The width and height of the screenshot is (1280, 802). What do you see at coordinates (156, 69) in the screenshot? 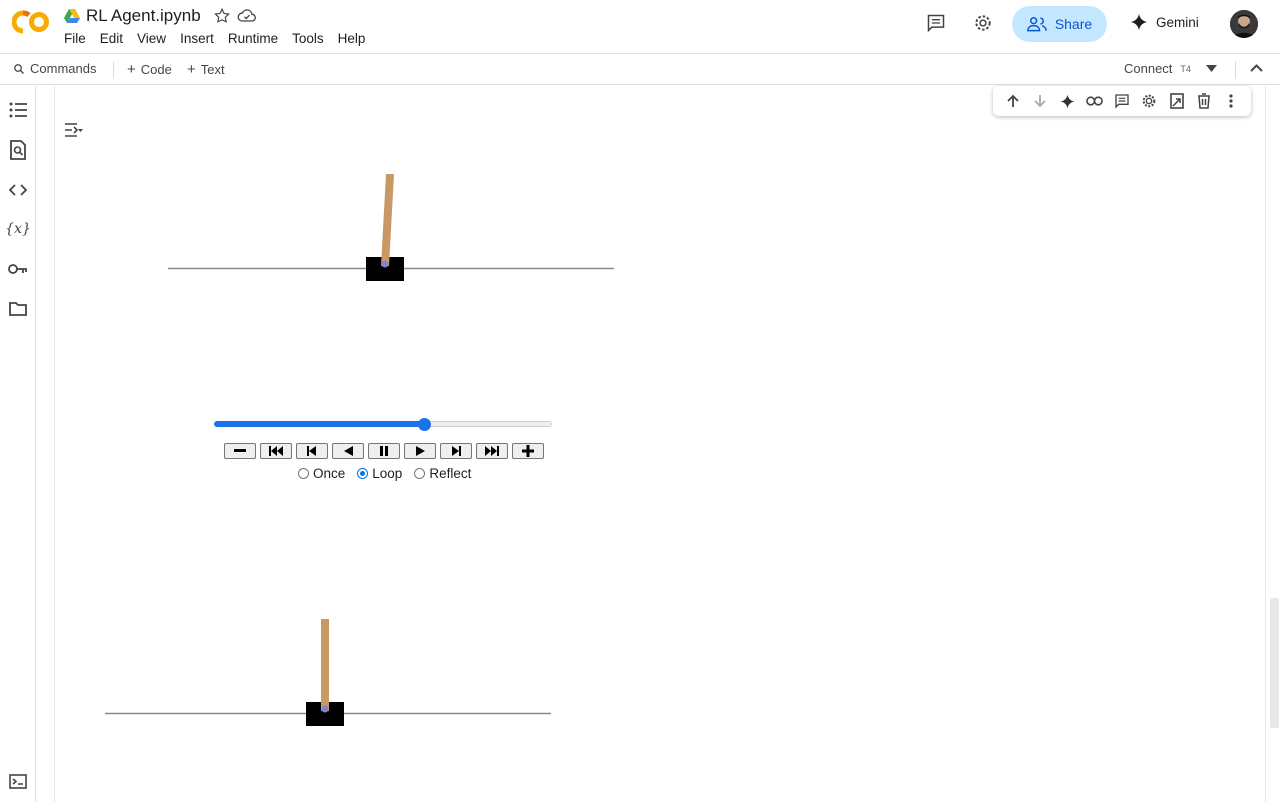
I see `add-code-label: Code` at bounding box center [156, 69].